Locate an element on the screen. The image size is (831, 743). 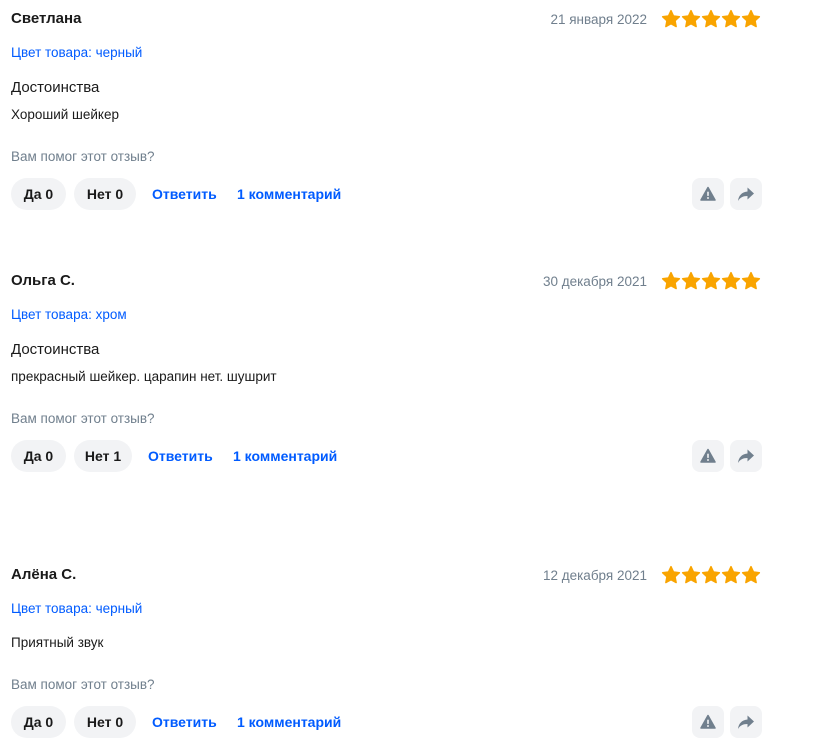
review-actions: Да 0 Нет 1 Ответить 1 комментарий is located at coordinates (386, 456).